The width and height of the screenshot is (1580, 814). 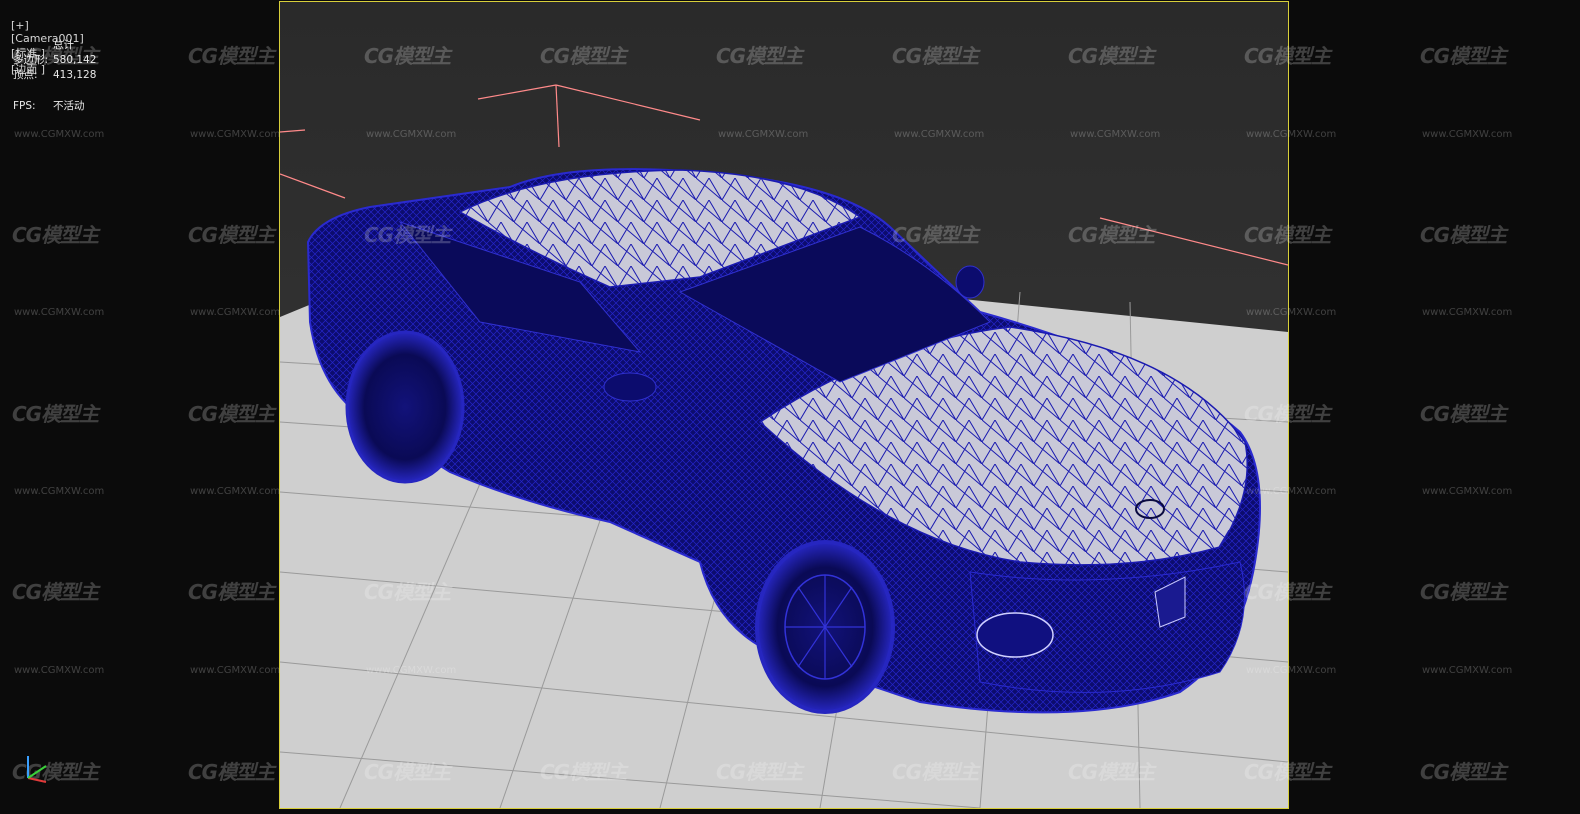 I want to click on stats-vertices-row: 顶点: 413,128, so click(x=54, y=75).